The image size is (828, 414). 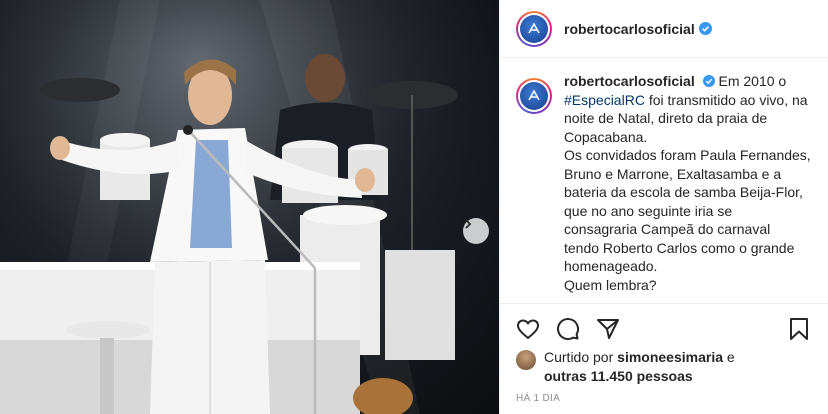 What do you see at coordinates (687, 155) in the screenshot?
I see `caption-line-5: Os convidados foram Paula Fernandes,` at bounding box center [687, 155].